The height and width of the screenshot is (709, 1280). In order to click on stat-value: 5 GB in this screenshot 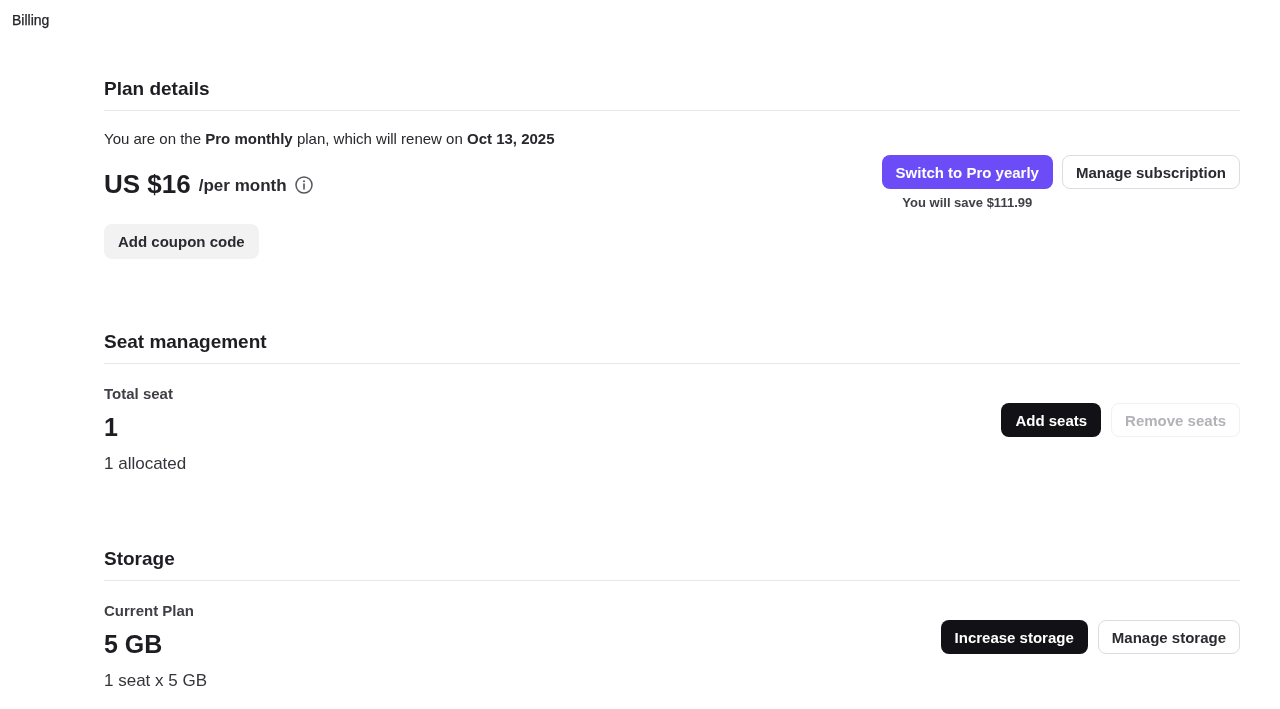, I will do `click(133, 644)`.